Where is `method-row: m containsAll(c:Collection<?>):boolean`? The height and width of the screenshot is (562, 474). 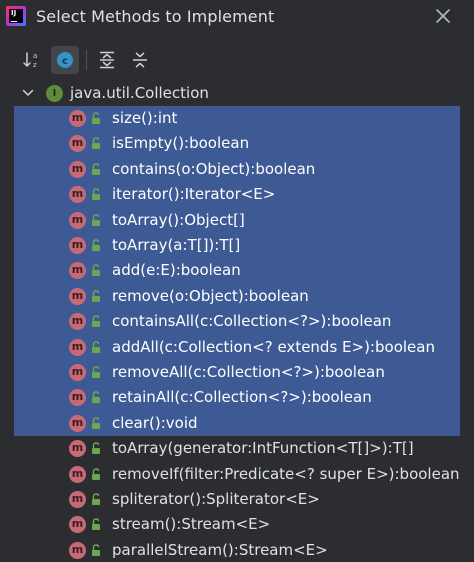 method-row: m containsAll(c:Collection<?>):boolean is located at coordinates (237, 321).